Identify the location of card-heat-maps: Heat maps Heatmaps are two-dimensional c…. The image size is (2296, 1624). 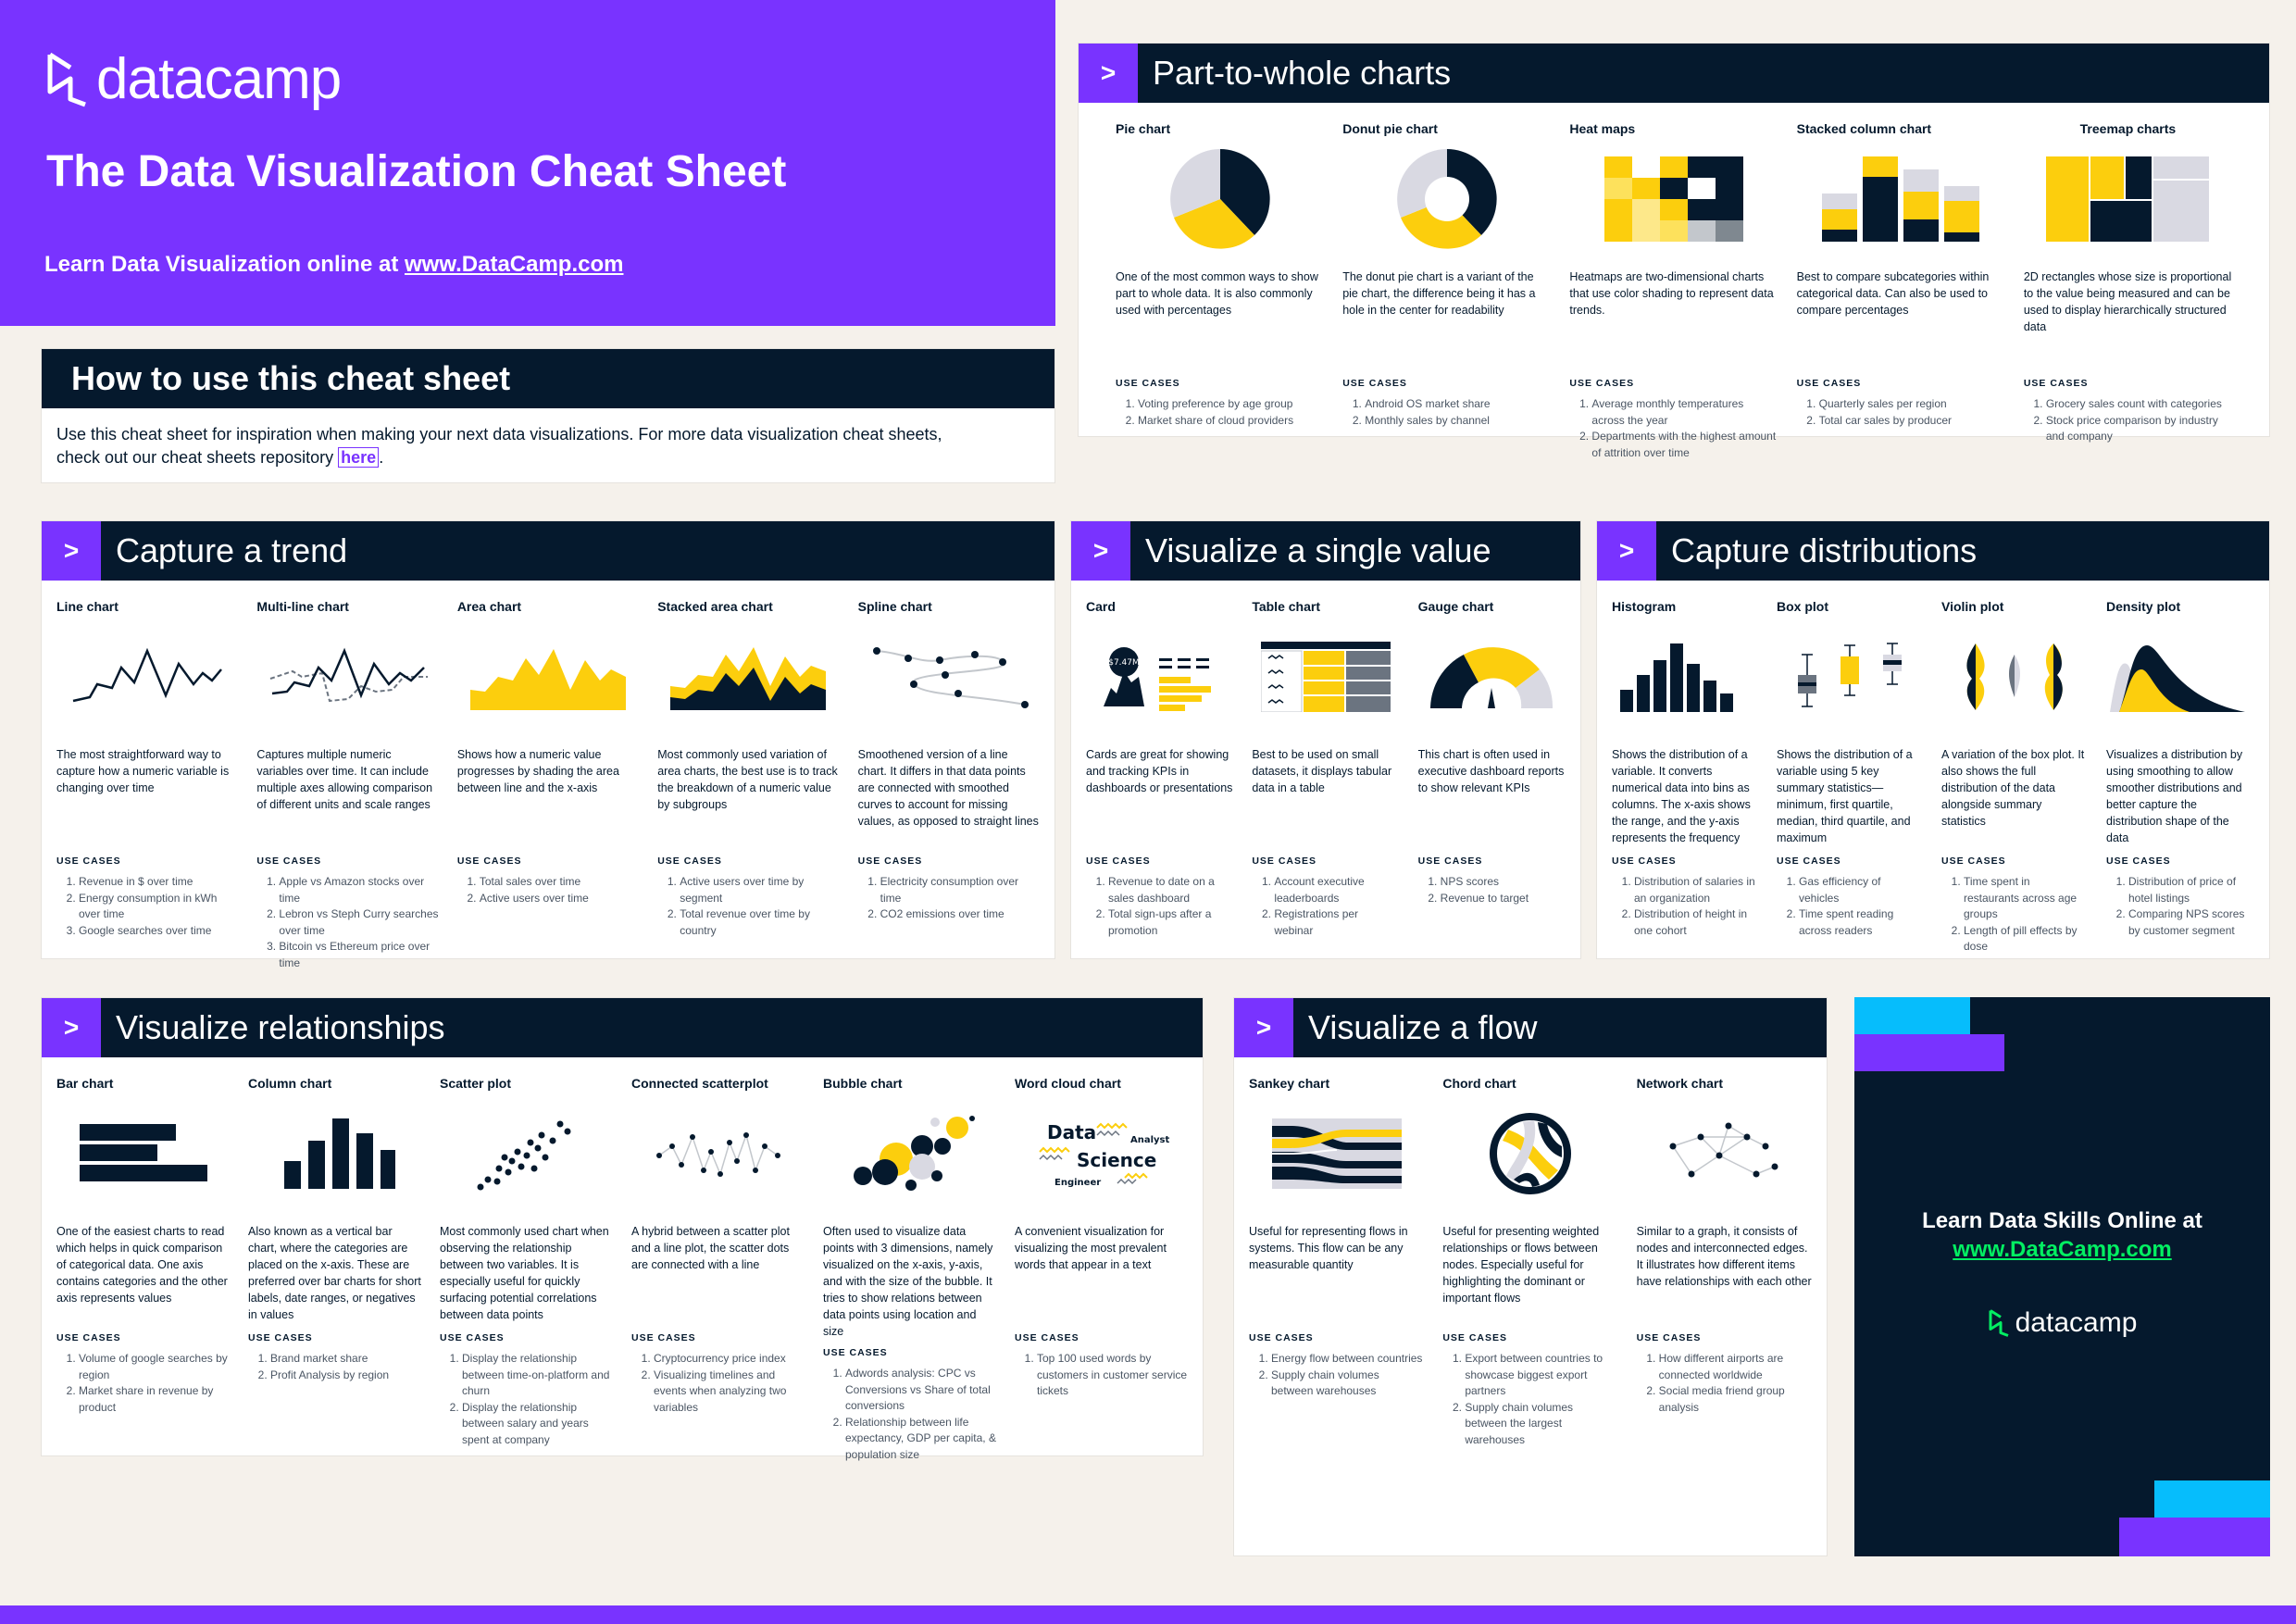
(1673, 281).